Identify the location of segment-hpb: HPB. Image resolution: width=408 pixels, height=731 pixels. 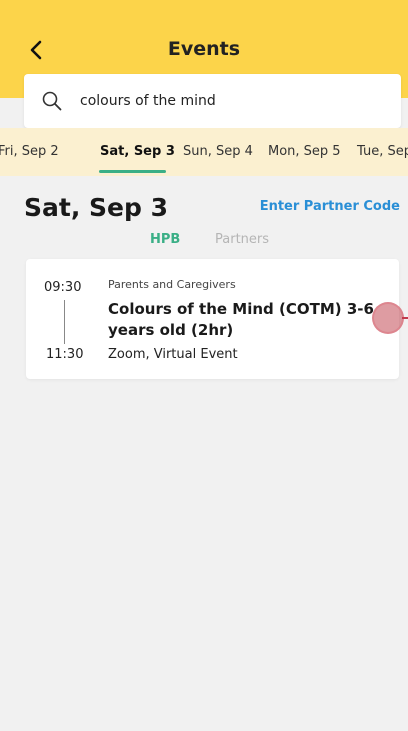
(165, 239).